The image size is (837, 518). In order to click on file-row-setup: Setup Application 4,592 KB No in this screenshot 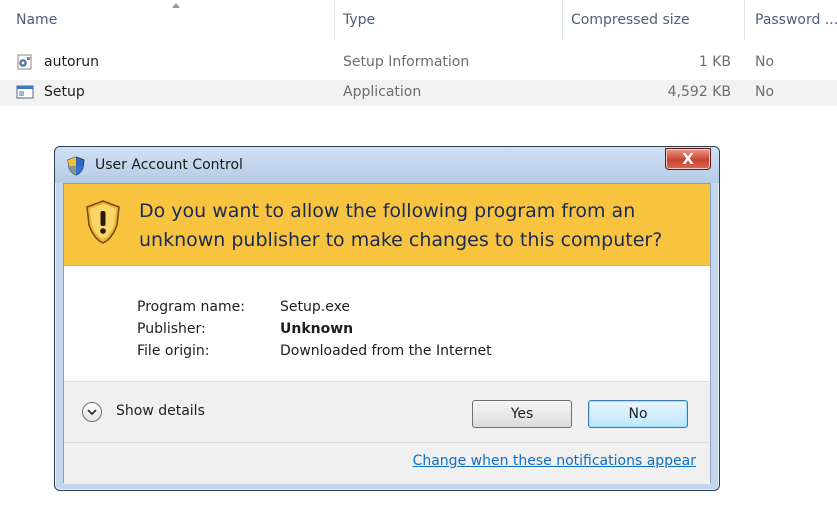, I will do `click(418, 93)`.